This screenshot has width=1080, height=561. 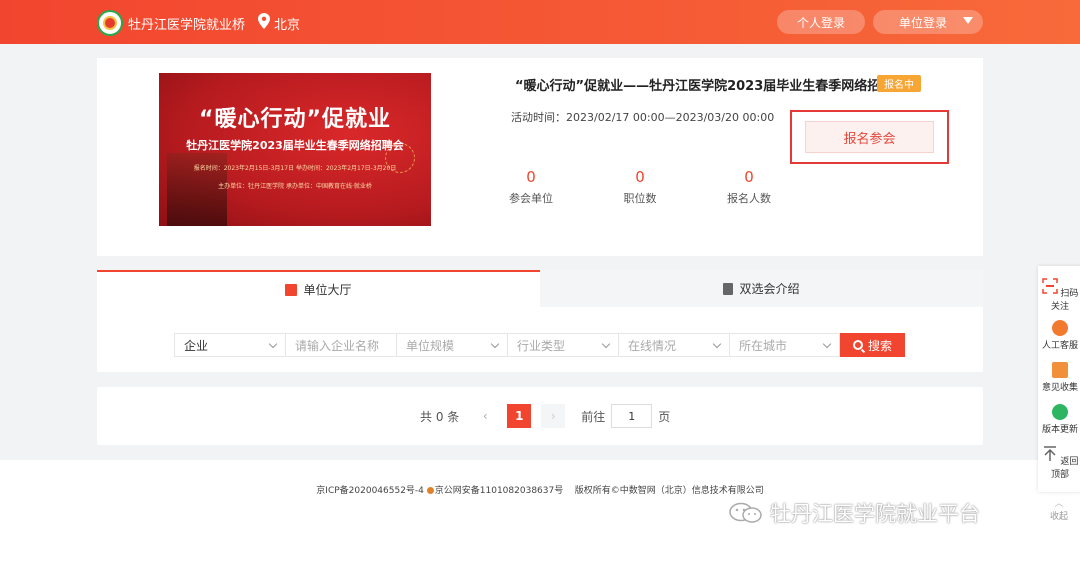 I want to click on floating-toolbar: 扫码关注 人工客服 意见收集 版本更新 返回顶部, so click(x=1059, y=379).